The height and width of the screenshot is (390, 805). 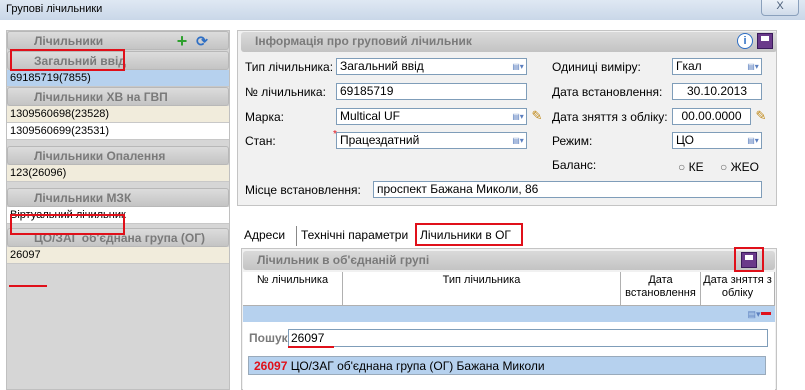 I want to click on info-icon: i, so click(x=745, y=41).